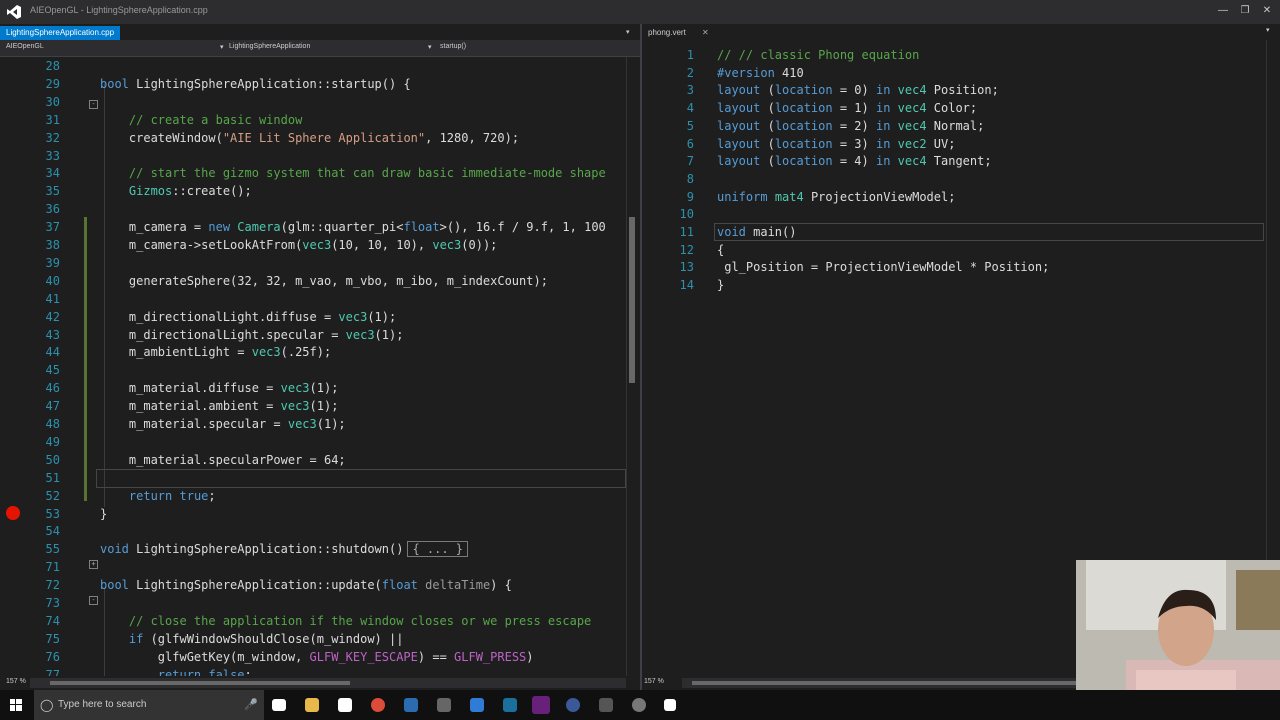 The width and height of the screenshot is (1280, 720). Describe the element at coordinates (60, 32) in the screenshot. I see `tab-label: LightingSphereApplication.cpp` at that location.